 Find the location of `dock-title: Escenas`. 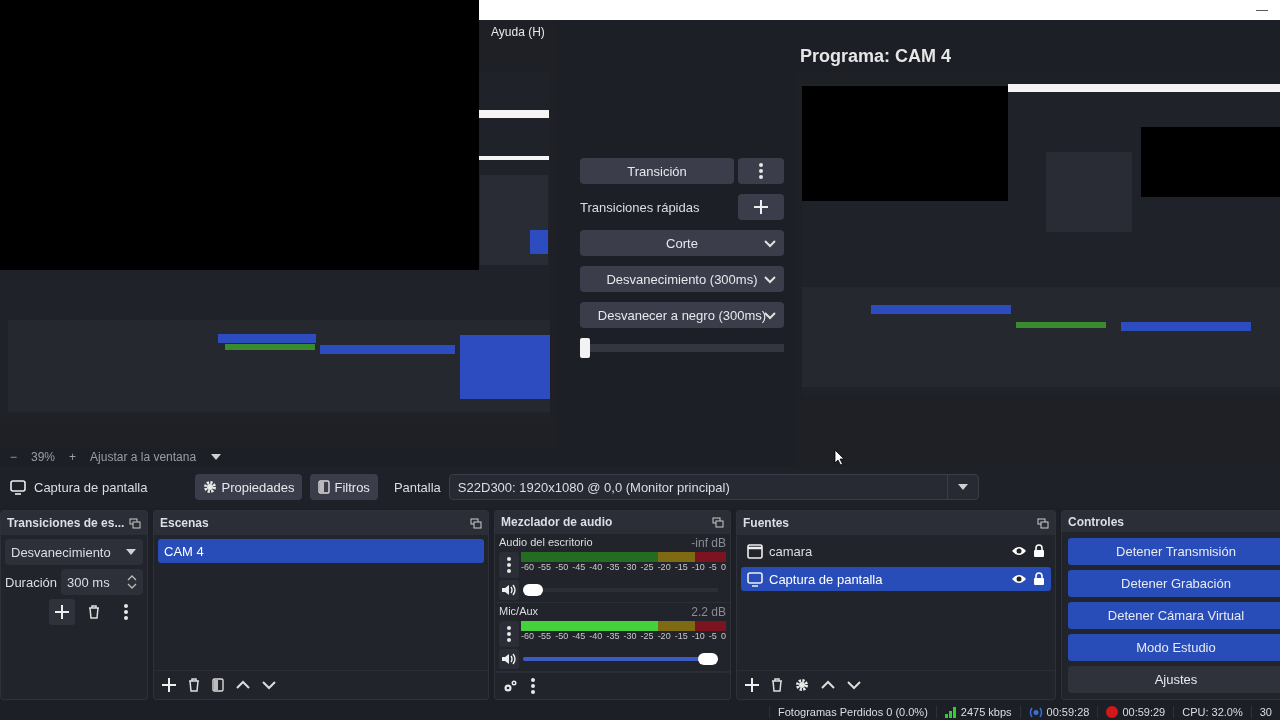

dock-title: Escenas is located at coordinates (184, 523).